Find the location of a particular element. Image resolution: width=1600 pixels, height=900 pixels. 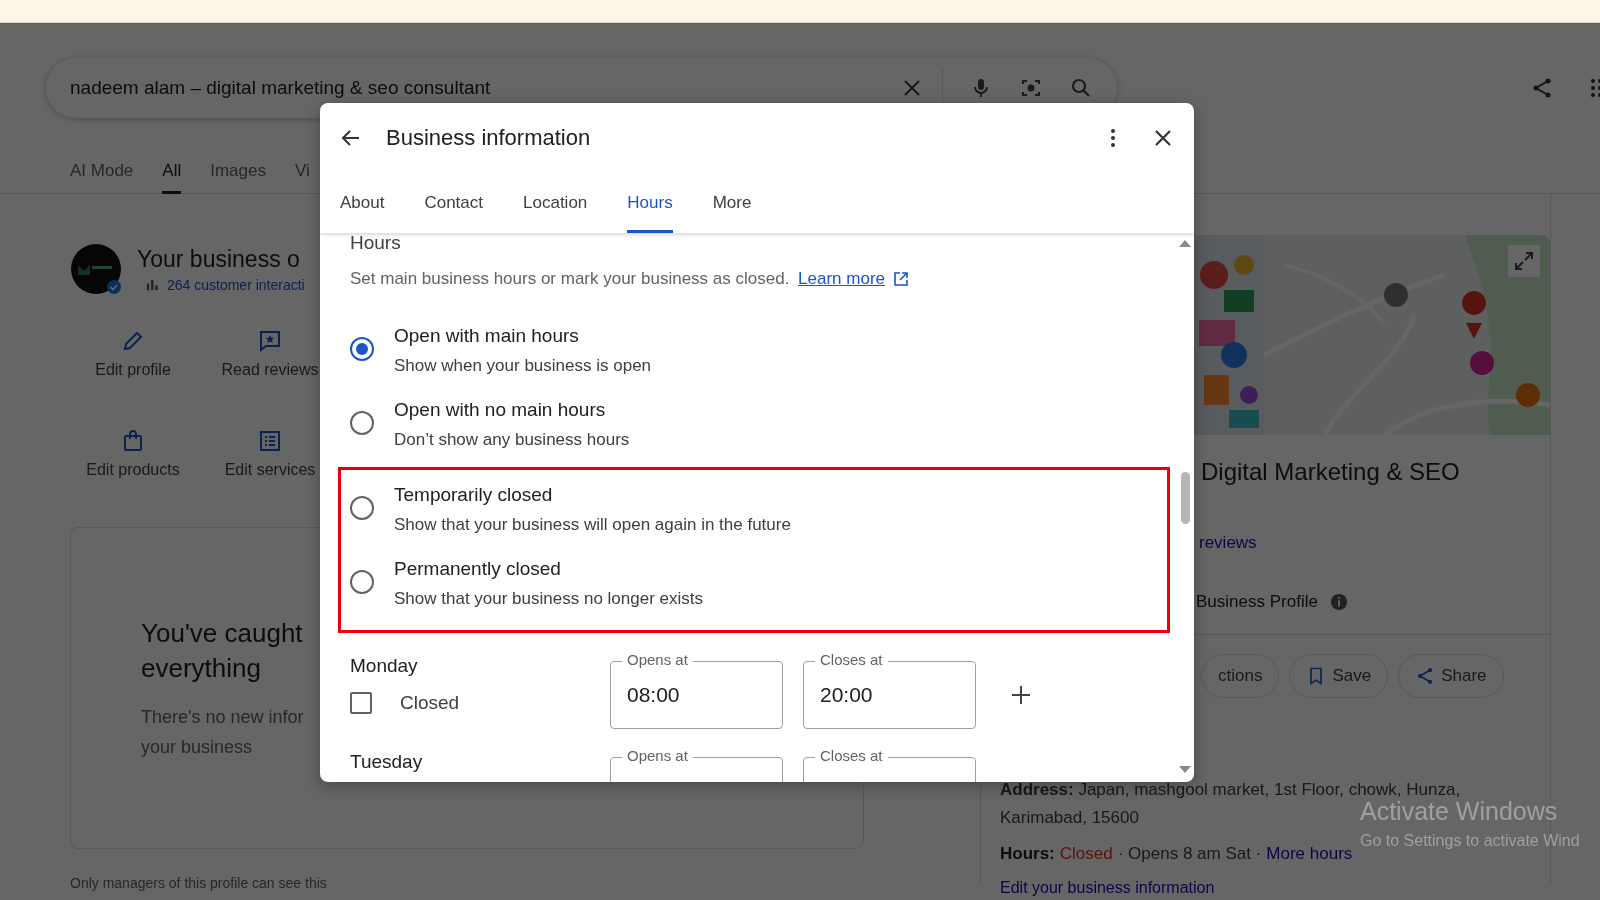

footer-note: Only managers of this profile can see this is located at coordinates (199, 883).